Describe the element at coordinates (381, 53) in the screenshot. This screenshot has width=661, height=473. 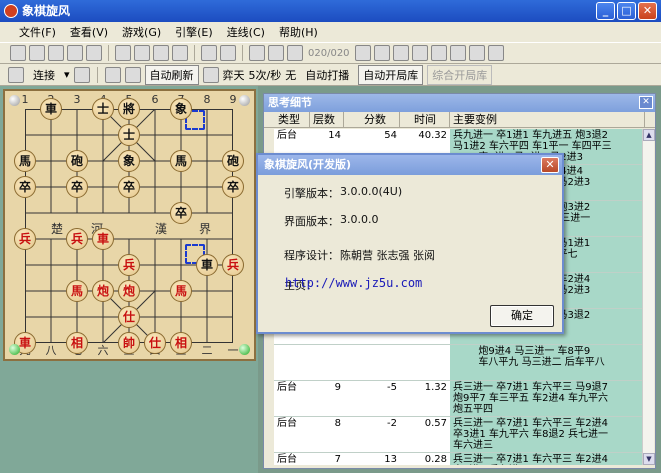
I see `next-page-icon` at that location.